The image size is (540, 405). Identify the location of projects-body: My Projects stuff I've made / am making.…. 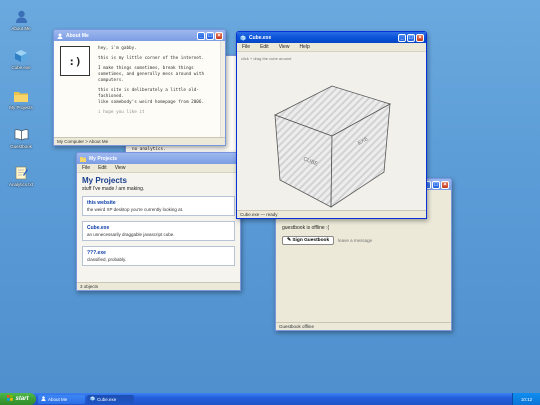
(158, 227).